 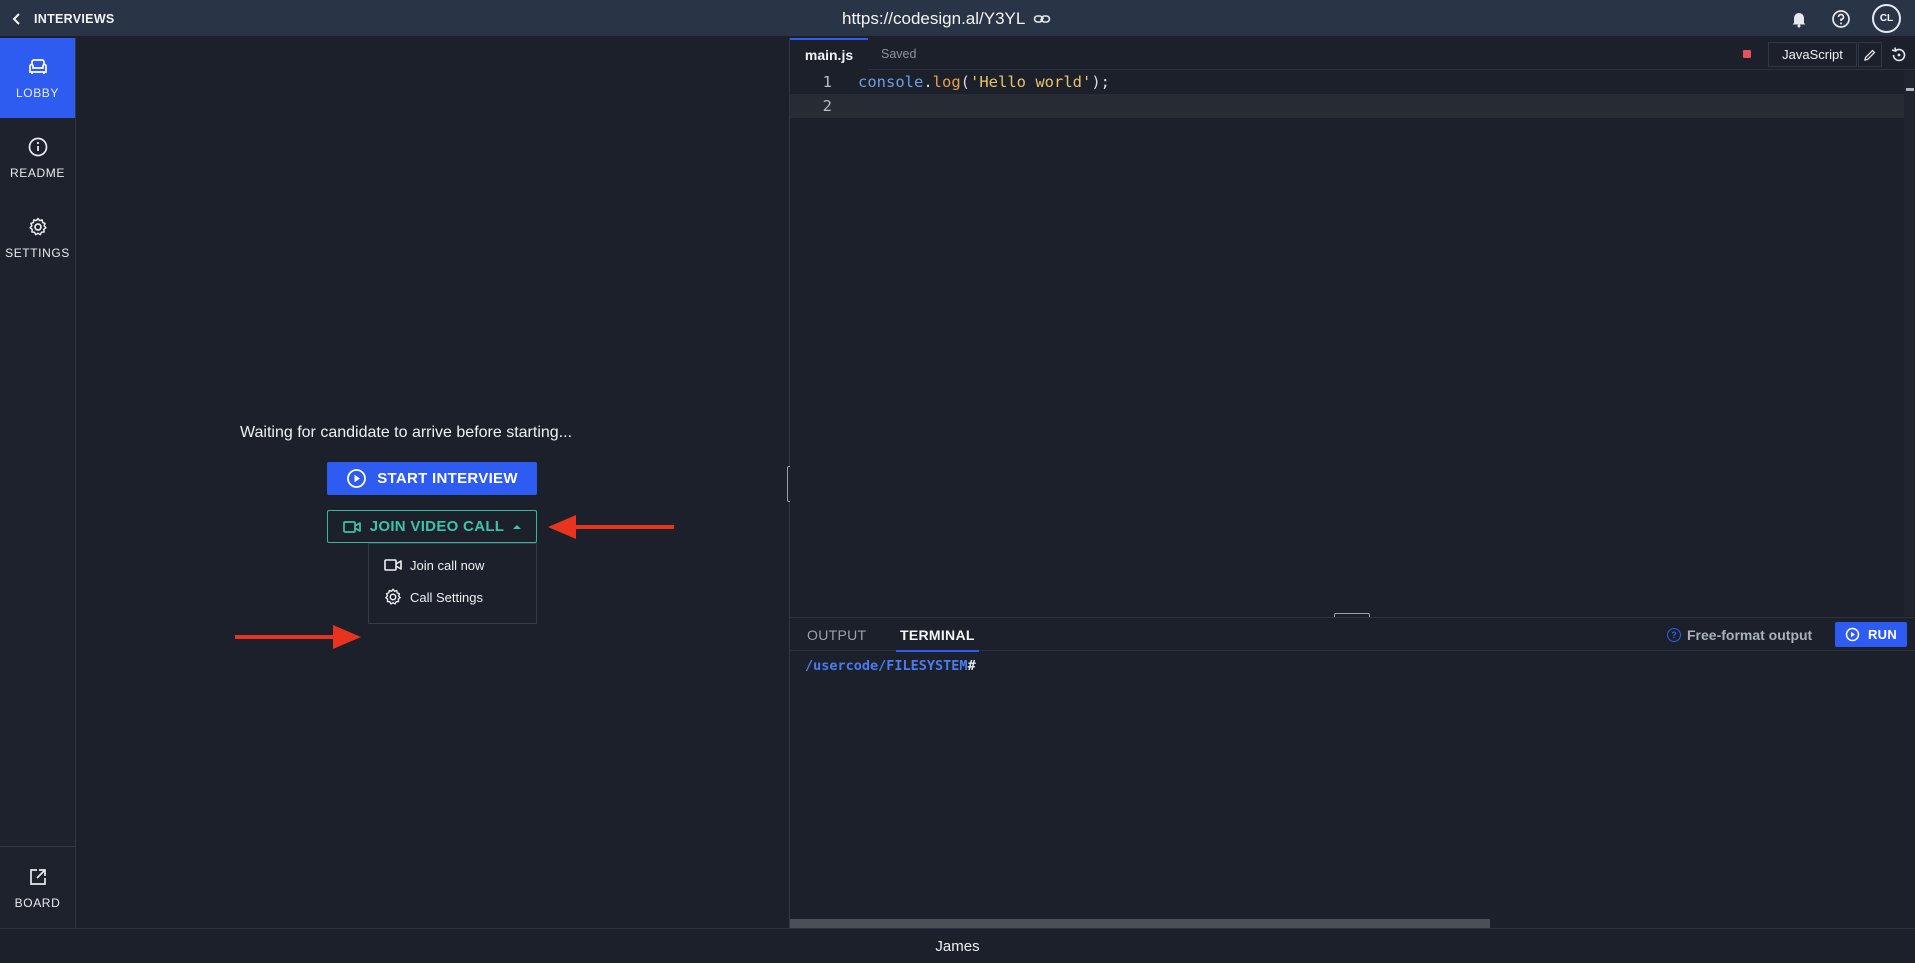 I want to click on sidebar-divider, so click(x=37, y=846).